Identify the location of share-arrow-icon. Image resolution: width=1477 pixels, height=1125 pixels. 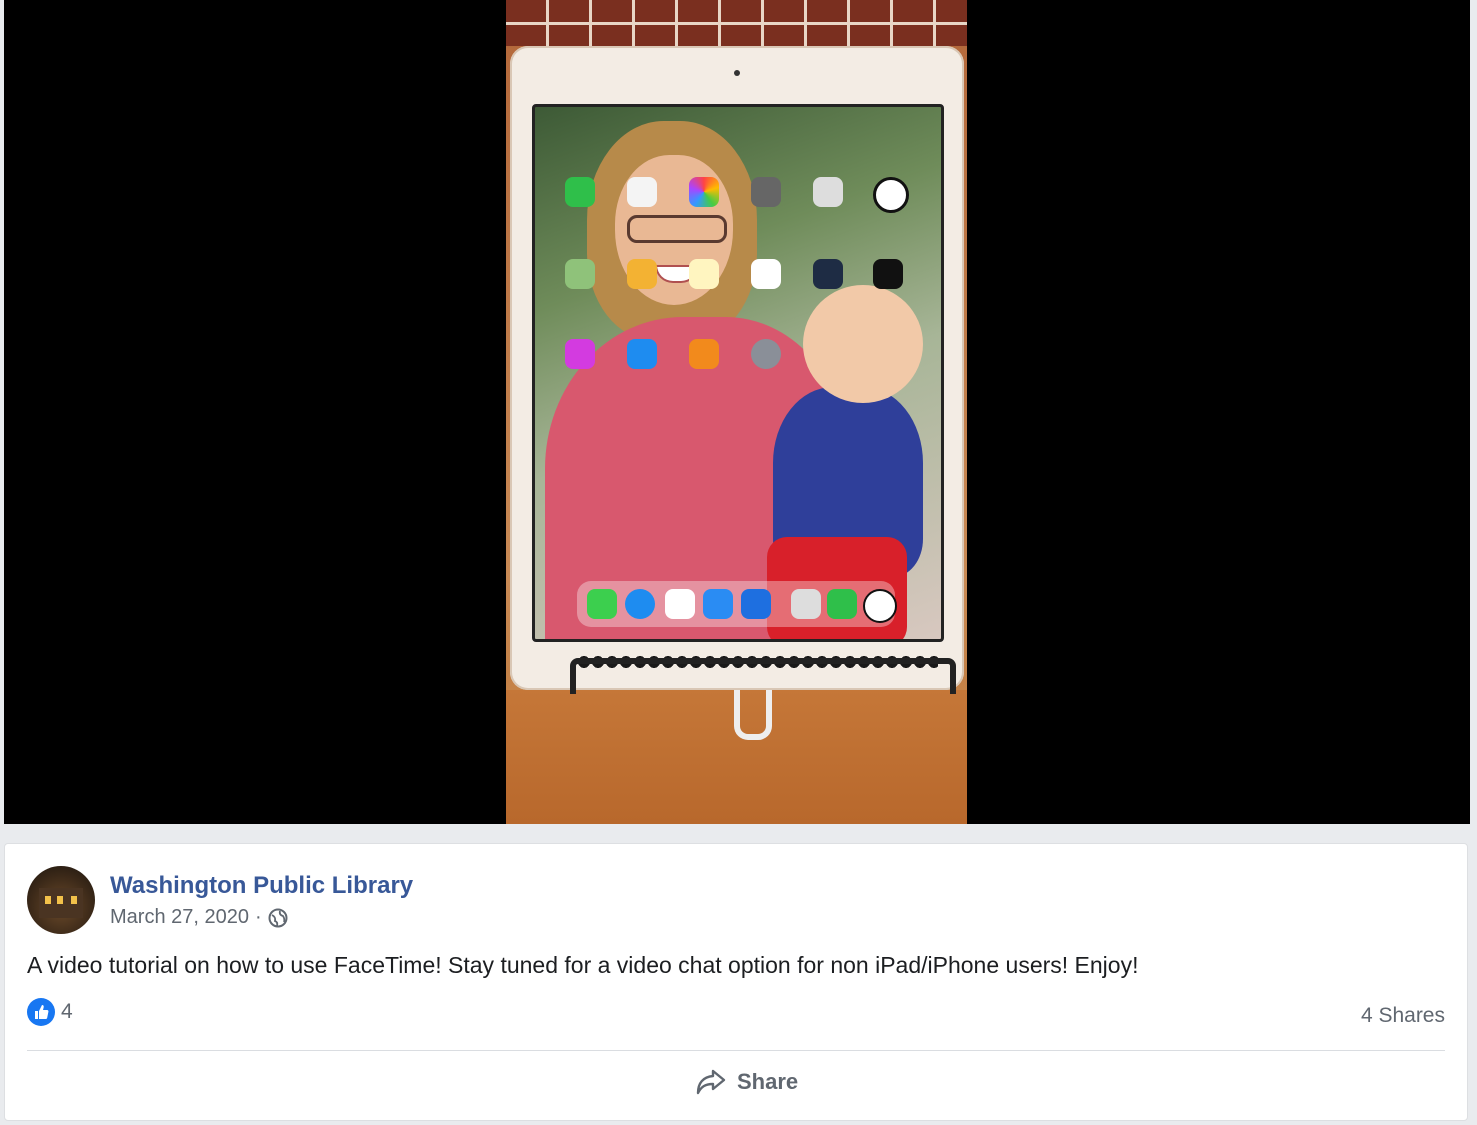
(711, 1082).